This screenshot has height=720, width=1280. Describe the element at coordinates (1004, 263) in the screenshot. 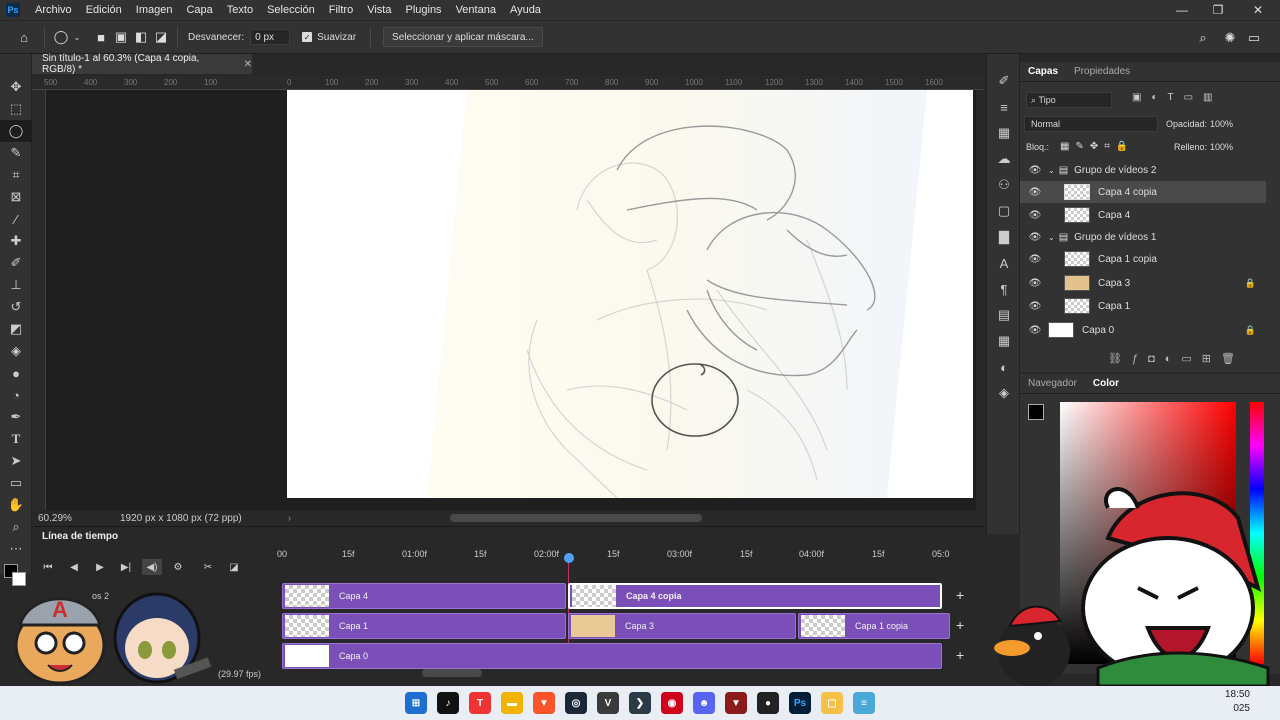

I see `character-icon: A` at that location.